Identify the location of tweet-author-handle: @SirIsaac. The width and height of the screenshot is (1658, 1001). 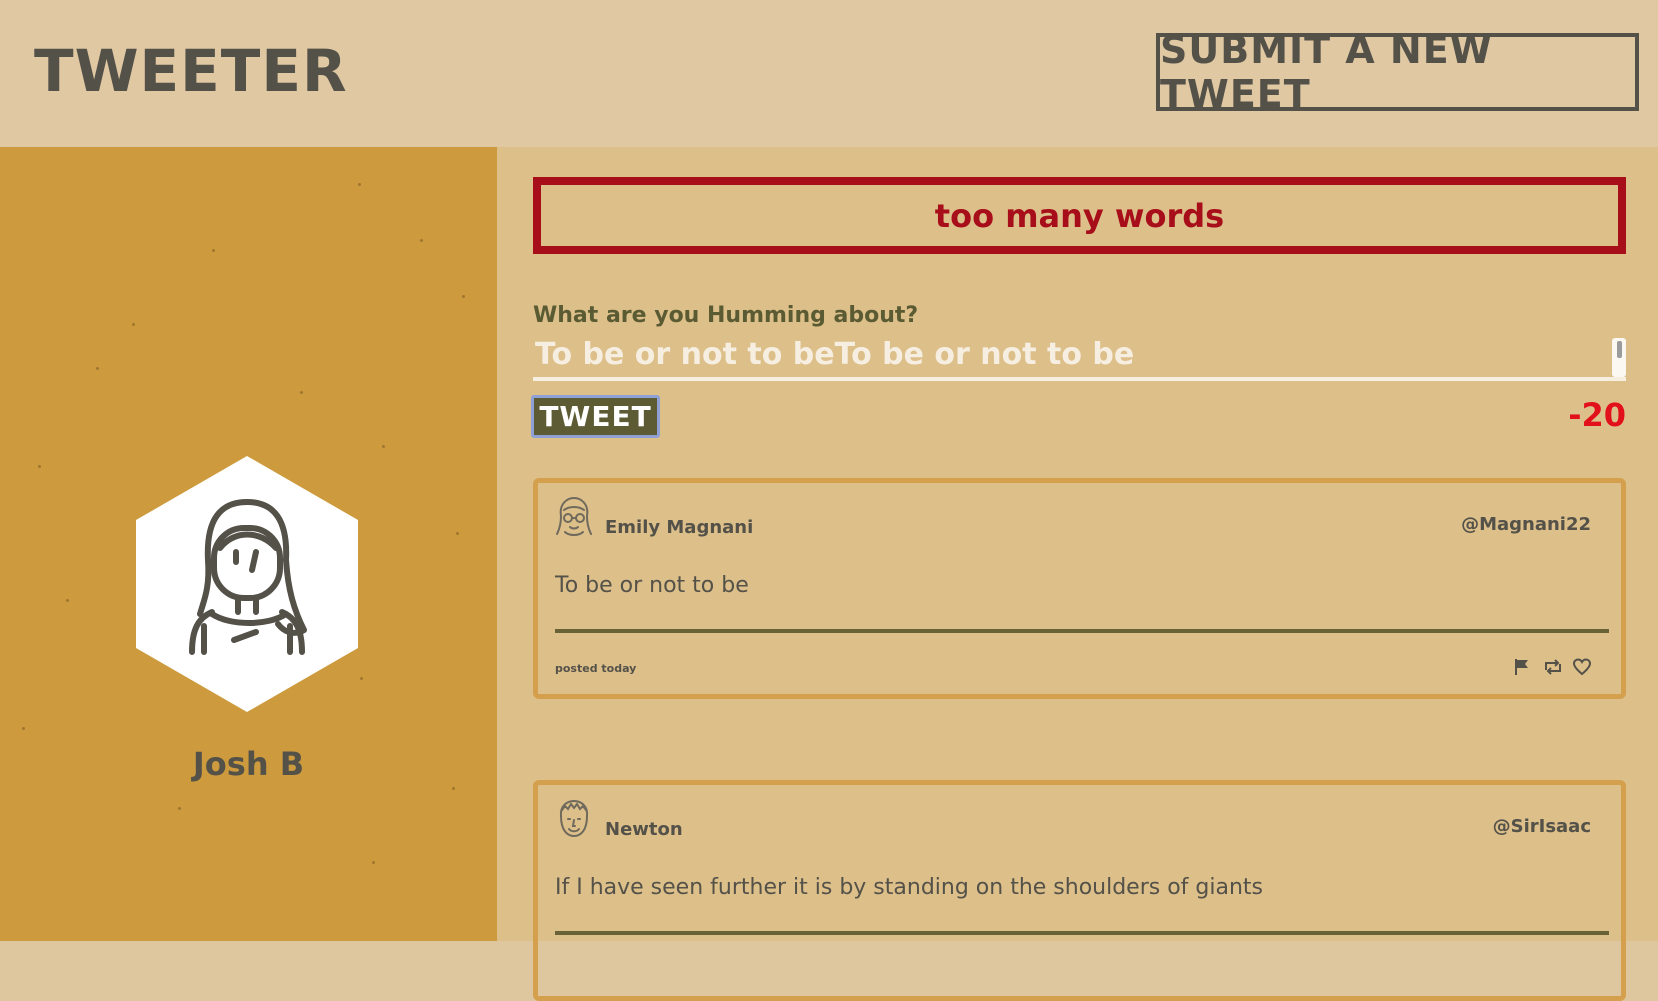
(1542, 826).